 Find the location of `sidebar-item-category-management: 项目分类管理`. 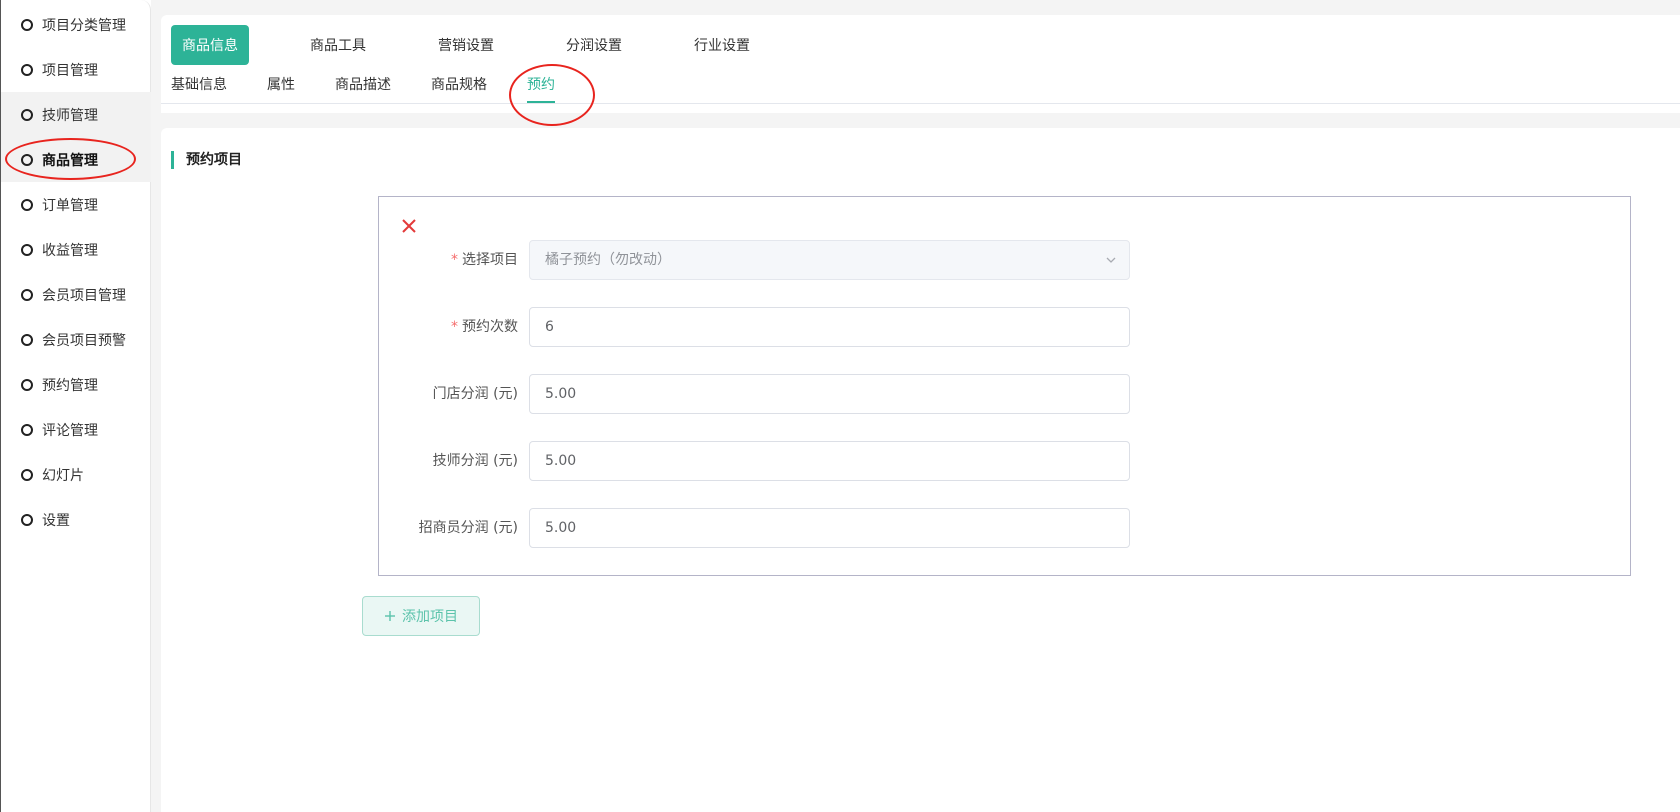

sidebar-item-category-management: 项目分类管理 is located at coordinates (76, 24).